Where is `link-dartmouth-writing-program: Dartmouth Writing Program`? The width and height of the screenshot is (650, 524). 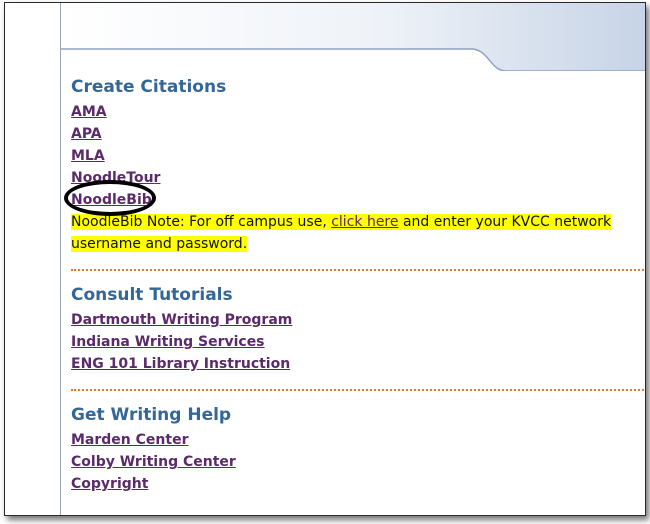
link-dartmouth-writing-program: Dartmouth Writing Program is located at coordinates (356, 320).